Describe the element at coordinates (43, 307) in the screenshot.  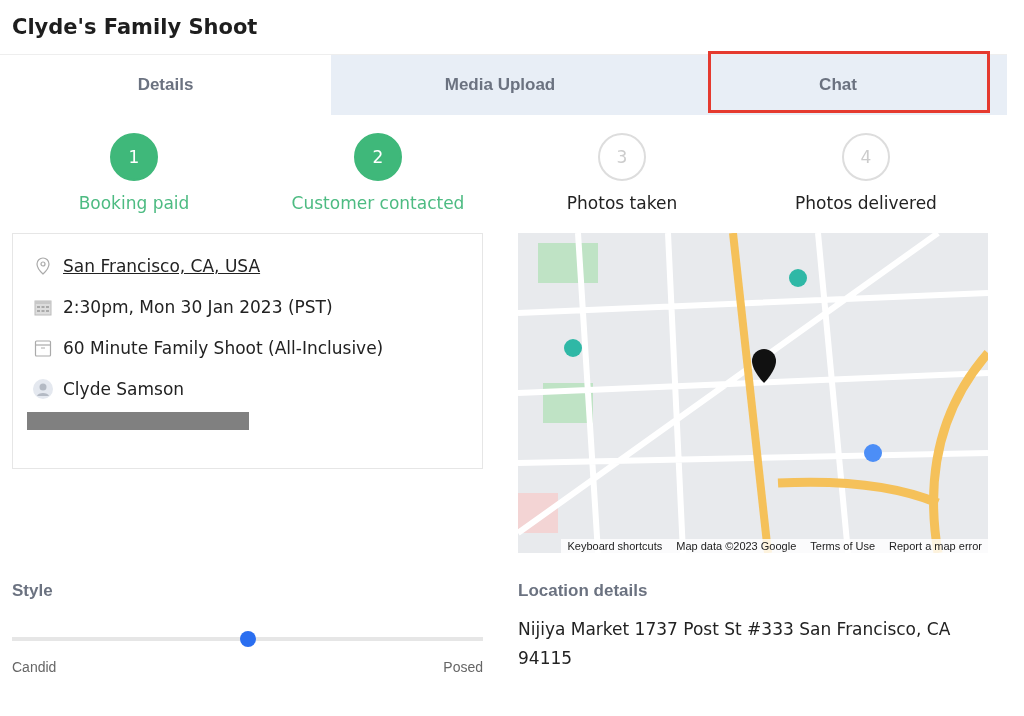
I see `calendar-icon` at that location.